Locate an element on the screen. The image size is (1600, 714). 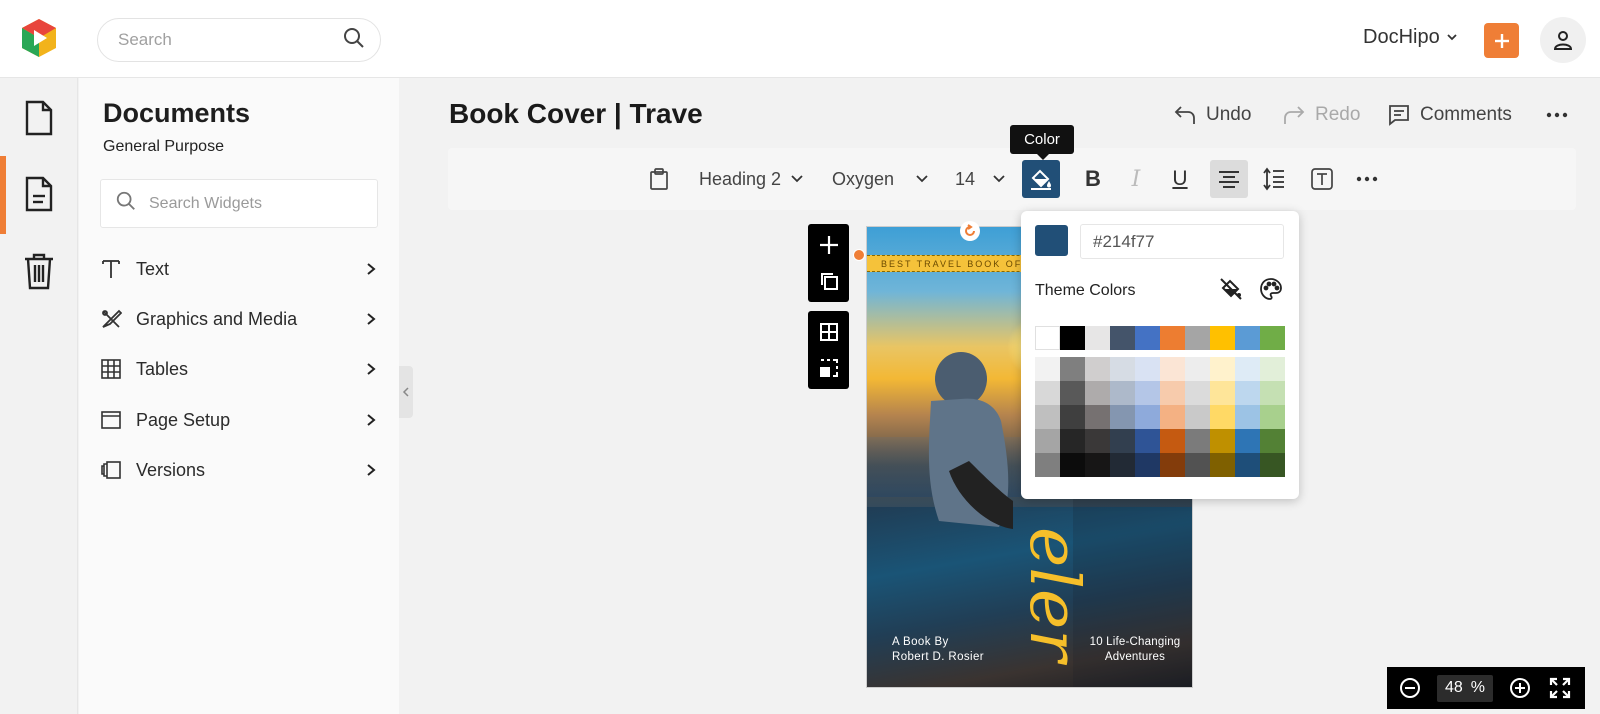
widget-menu-text: Text is located at coordinates (239, 269).